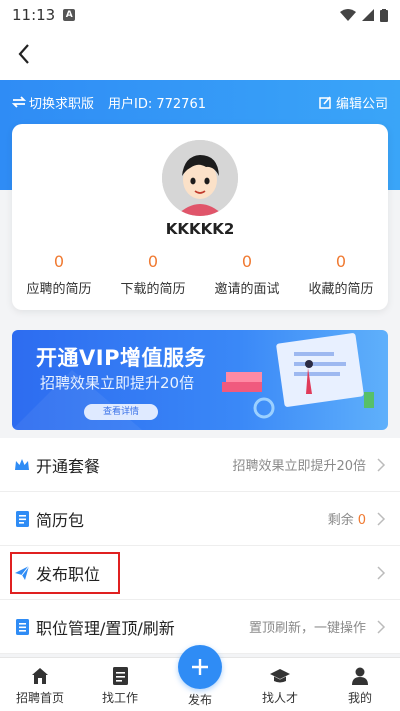 This screenshot has width=400, height=711. I want to click on header-row: 切换求职版 用户ID: 772761 编辑公司, so click(200, 102).